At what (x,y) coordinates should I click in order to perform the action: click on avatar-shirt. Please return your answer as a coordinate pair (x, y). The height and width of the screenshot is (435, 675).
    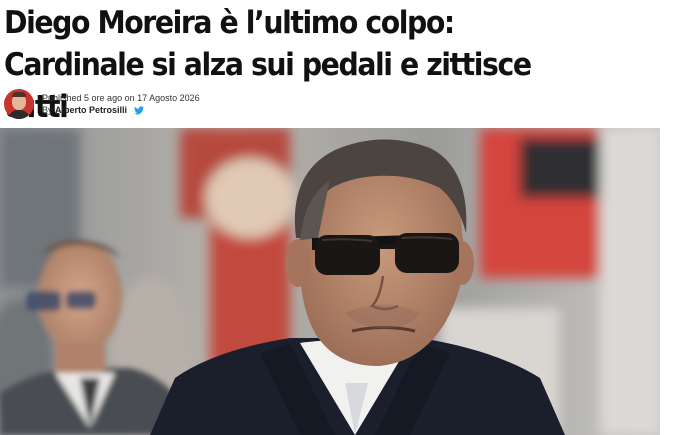
    Looking at the image, I should click on (19, 114).